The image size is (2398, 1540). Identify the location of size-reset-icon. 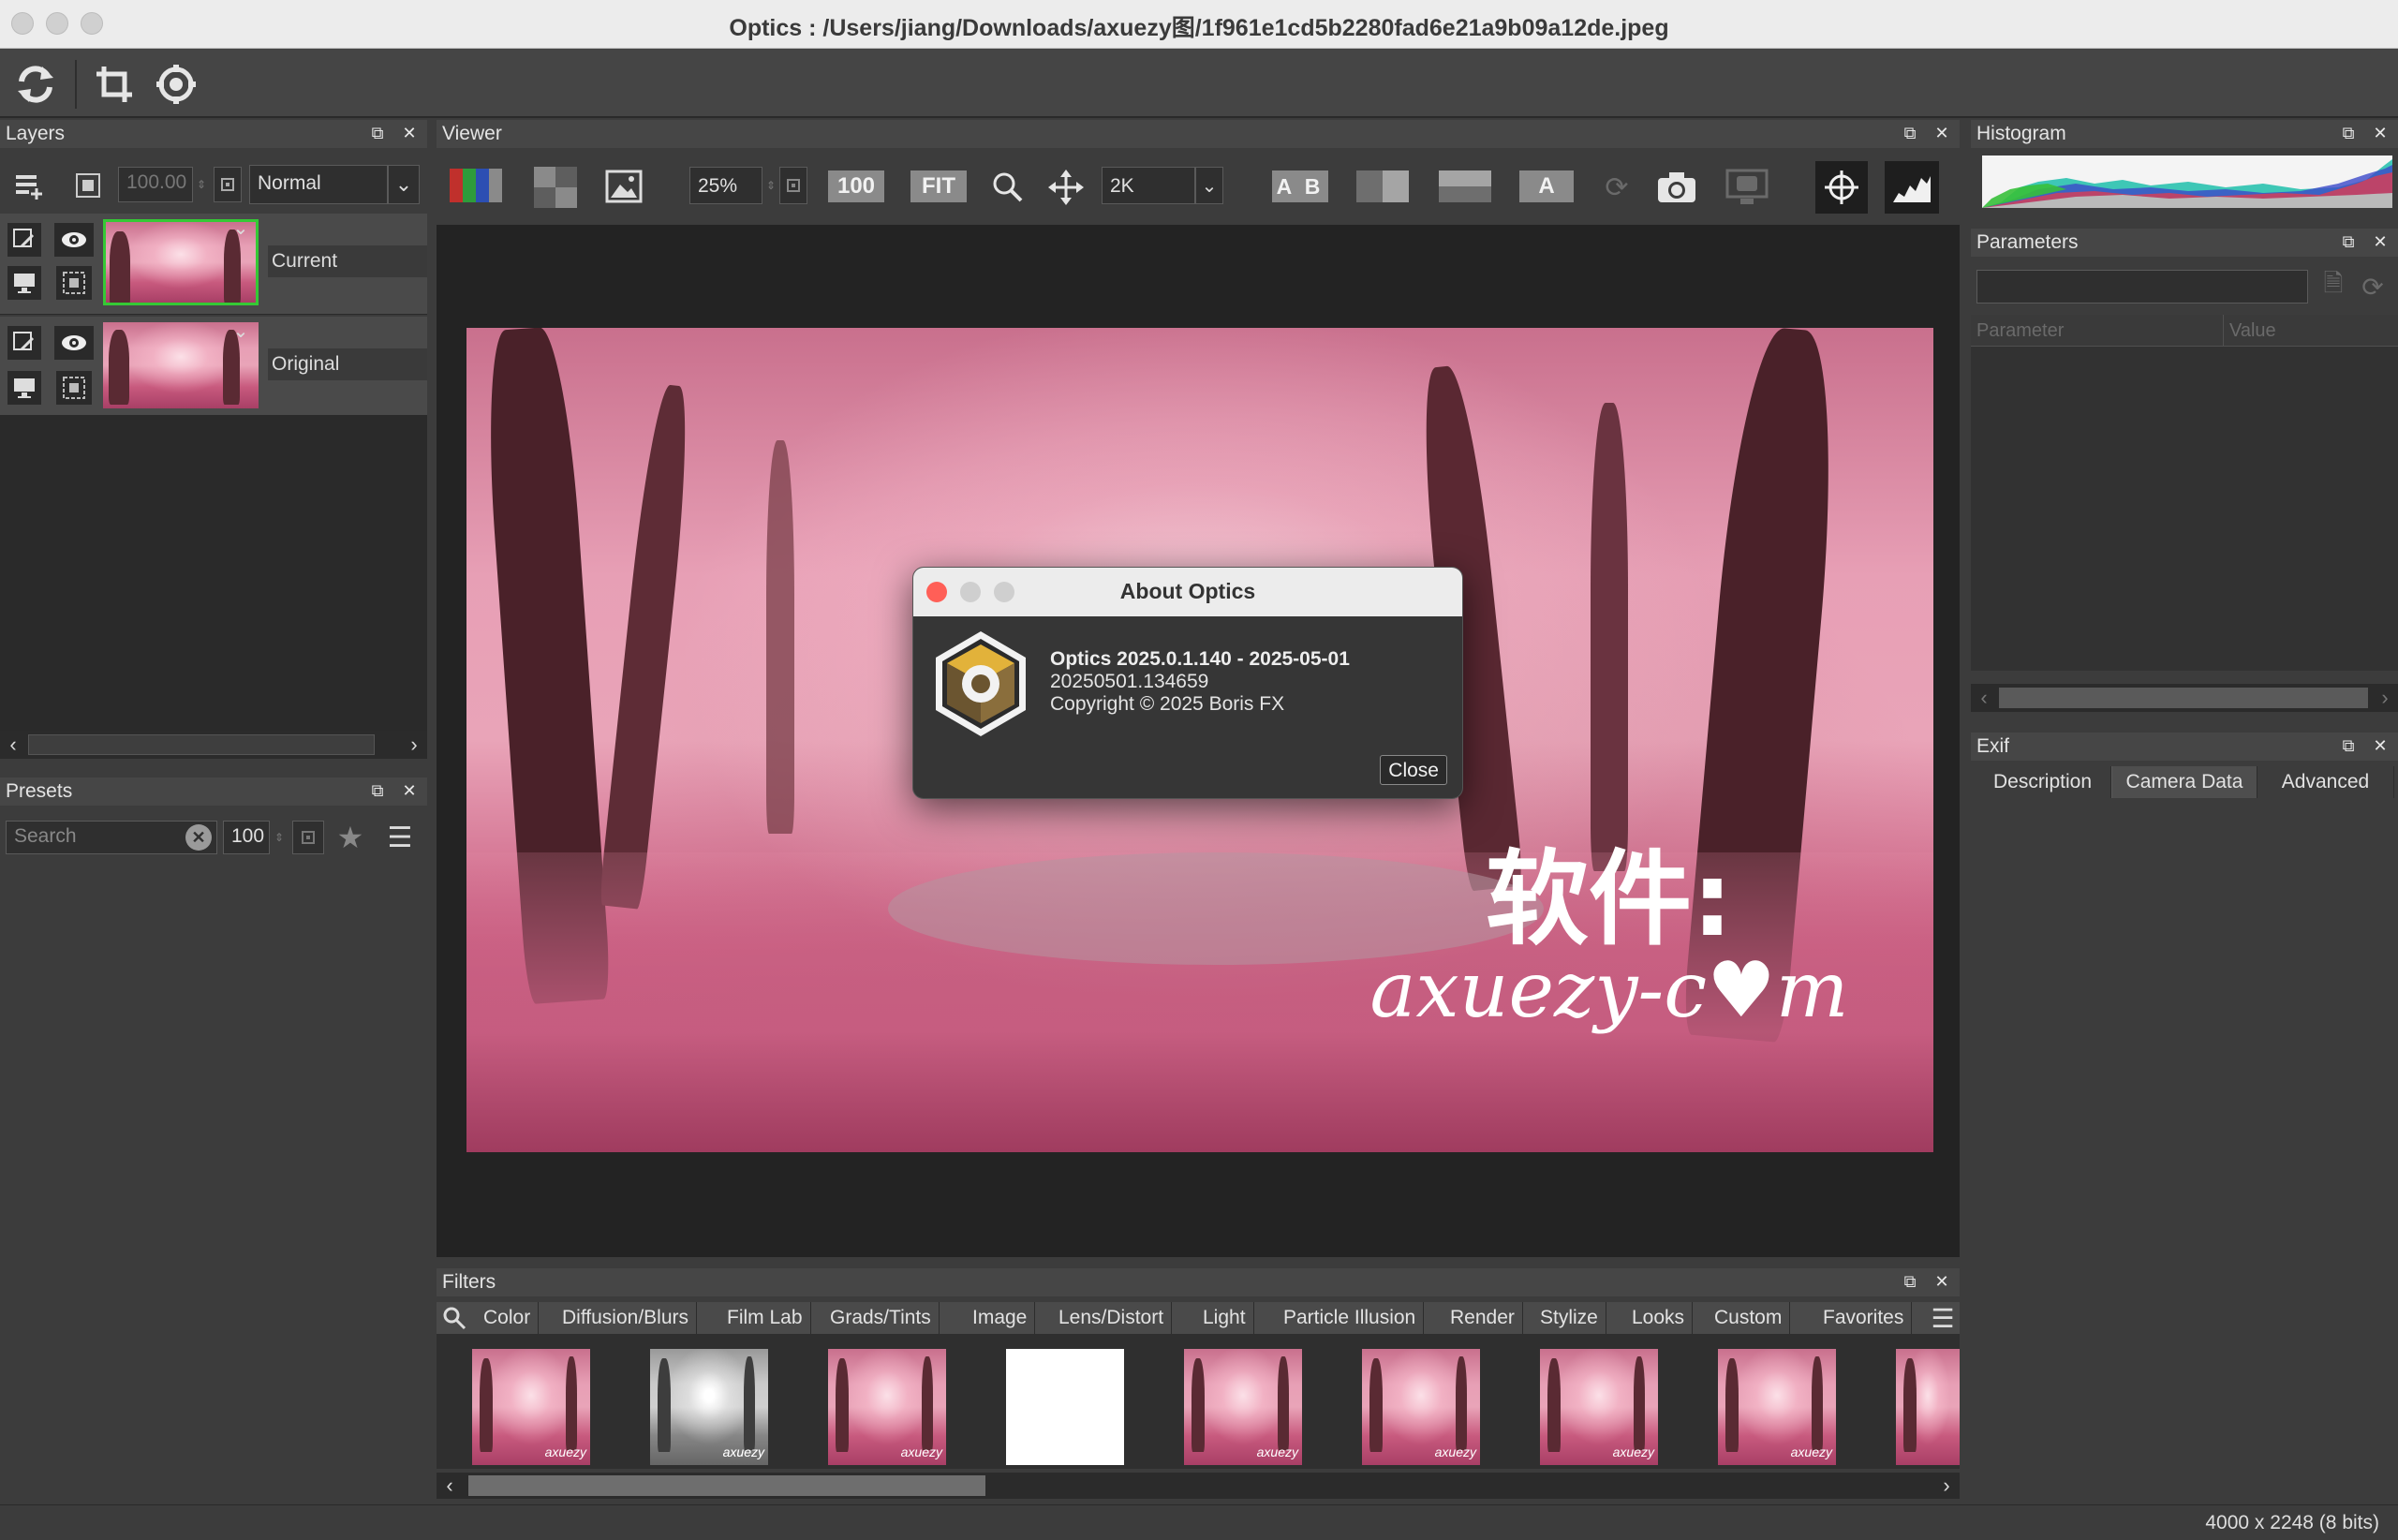
(308, 837).